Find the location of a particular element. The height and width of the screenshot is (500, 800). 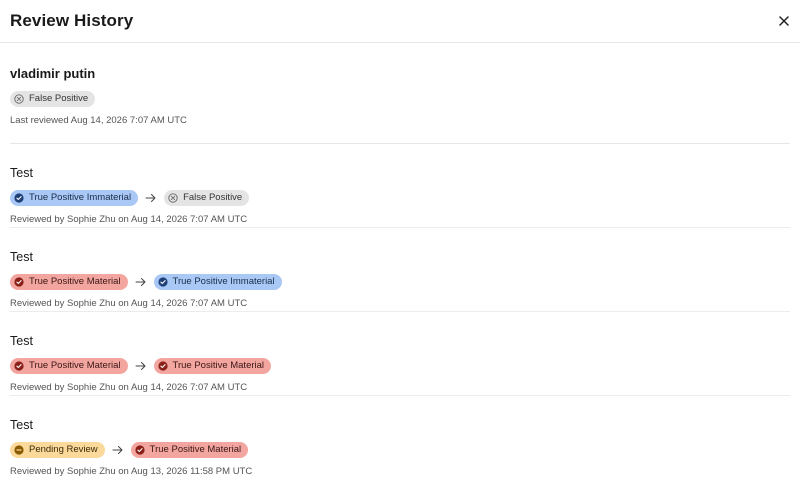

to-status-badge: True Positive Immaterial is located at coordinates (217, 281).